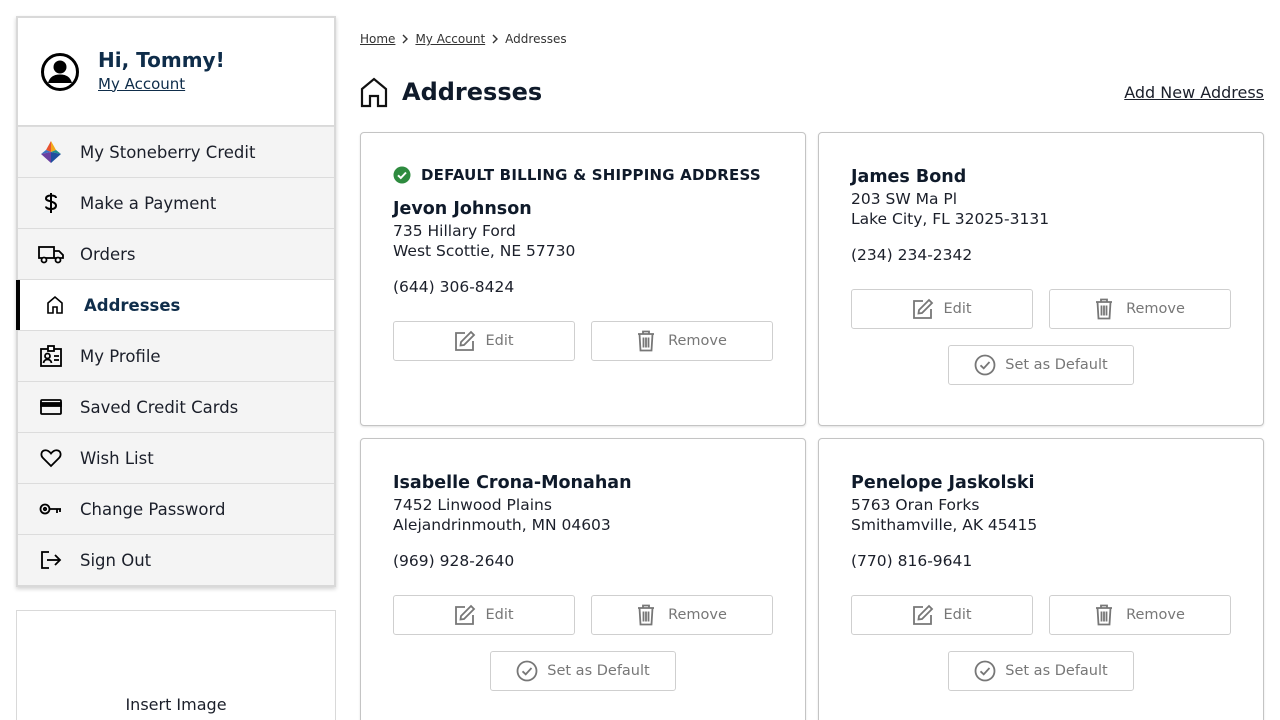 This screenshot has width=1280, height=720. What do you see at coordinates (176, 559) in the screenshot?
I see `sidebar-item-sign-out: Sign Out` at bounding box center [176, 559].